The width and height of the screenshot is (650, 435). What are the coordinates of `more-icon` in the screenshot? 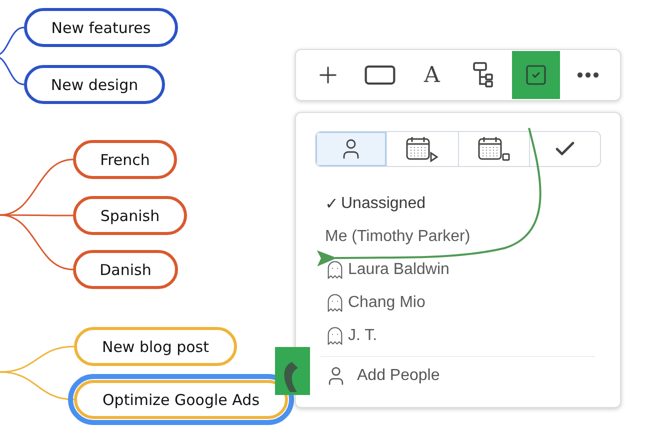 It's located at (588, 75).